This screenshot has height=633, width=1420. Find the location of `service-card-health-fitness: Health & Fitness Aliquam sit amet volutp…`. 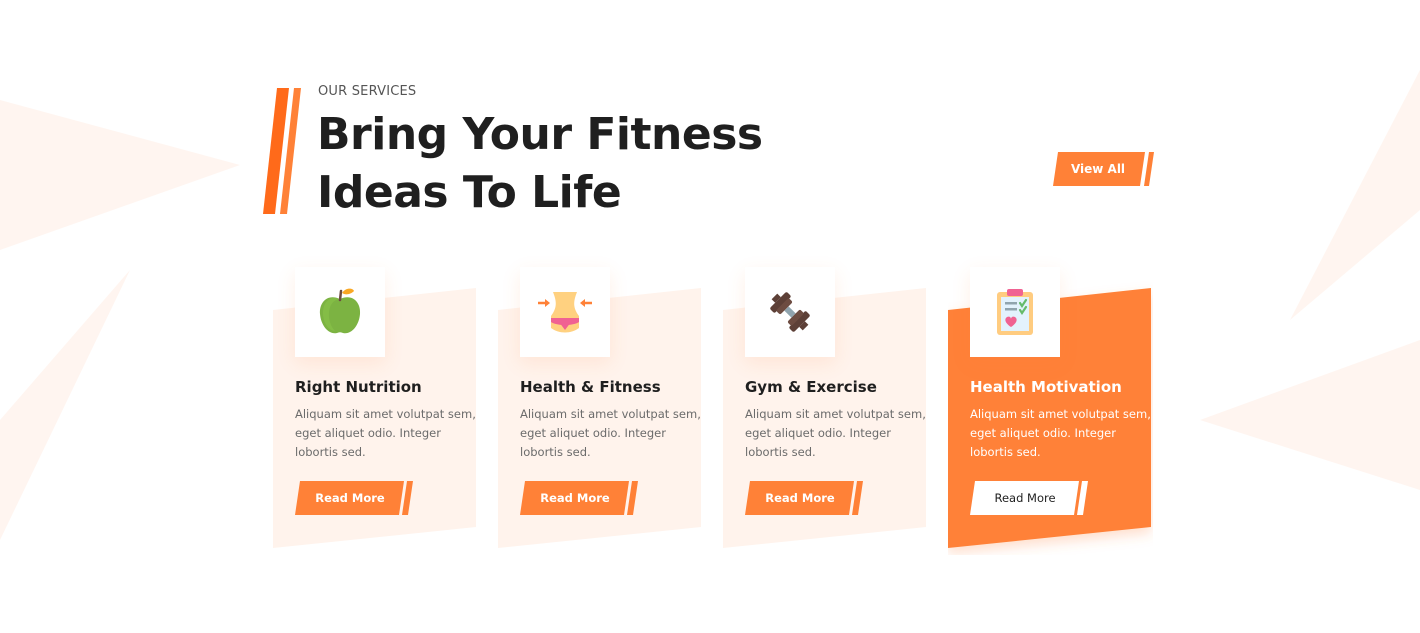

service-card-health-fitness: Health & Fitness Aliquam sit amet volutp… is located at coordinates (600, 410).